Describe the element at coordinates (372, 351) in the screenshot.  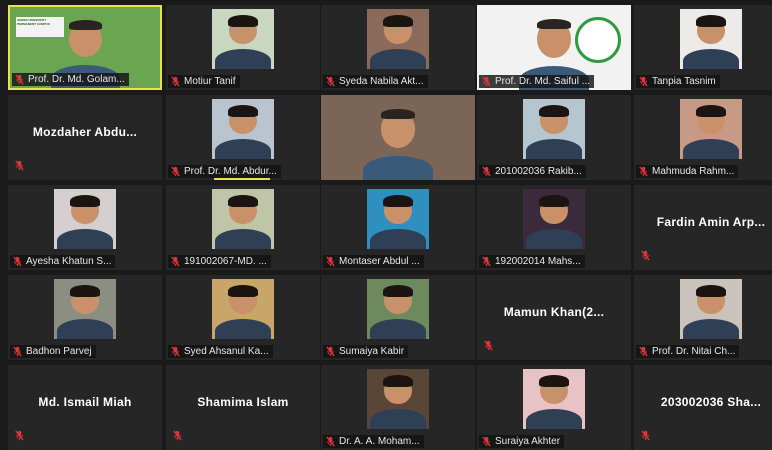
I see `participant-name: Sumaiya Kabir` at that location.